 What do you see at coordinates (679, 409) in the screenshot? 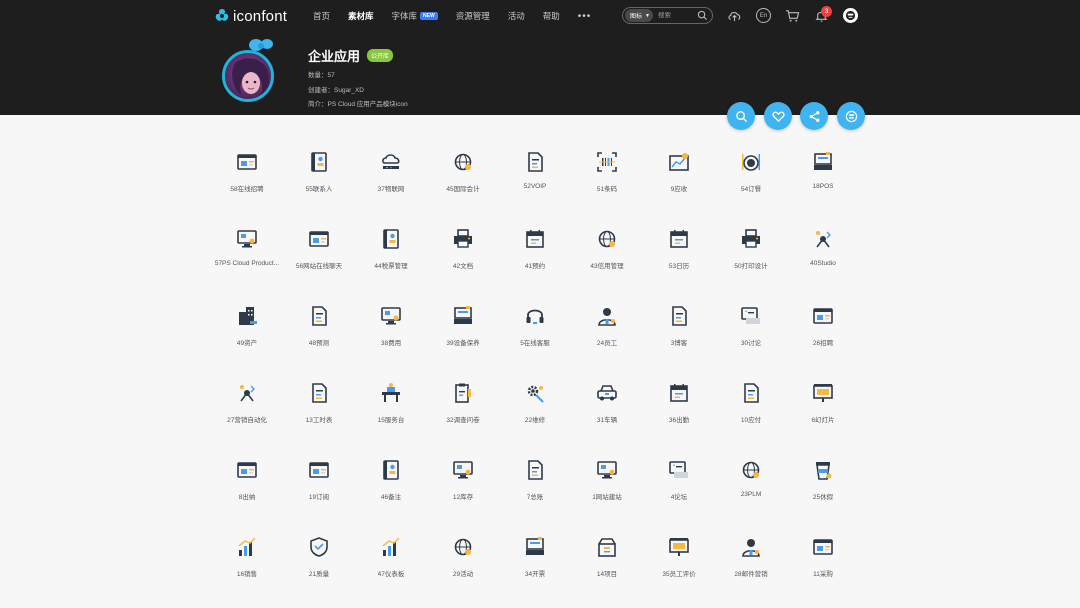
I see `icon-card: 36出勤` at bounding box center [679, 409].